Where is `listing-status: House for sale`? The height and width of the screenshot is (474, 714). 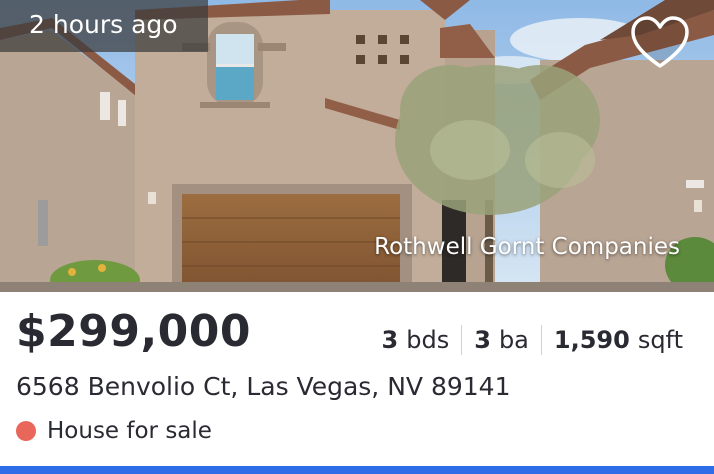
listing-status: House for sale is located at coordinates (114, 431).